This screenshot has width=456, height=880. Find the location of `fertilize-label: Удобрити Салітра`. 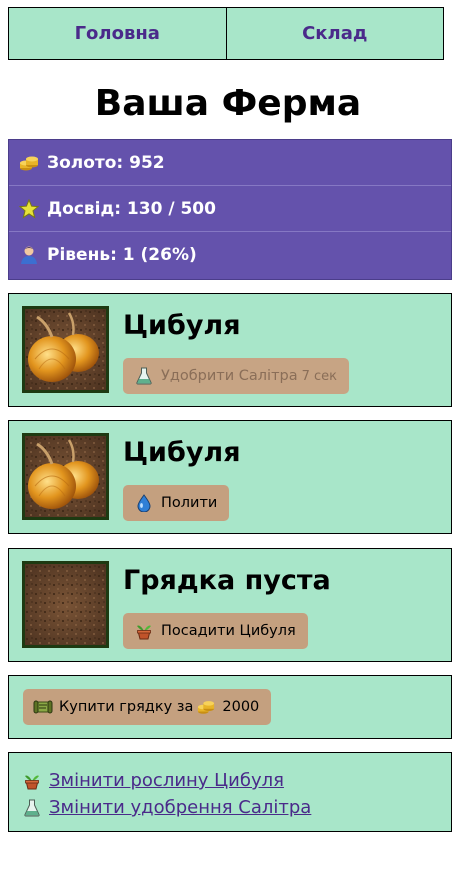

fertilize-label: Удобрити Салітра is located at coordinates (229, 376).